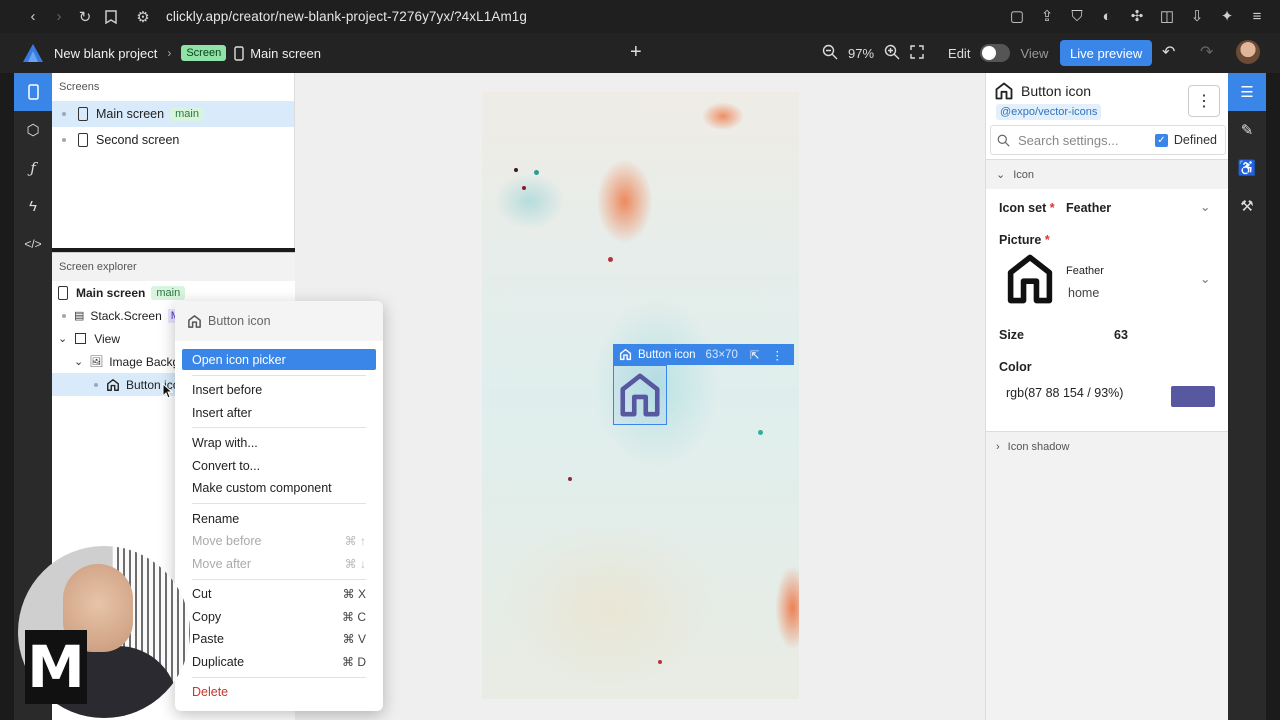 This screenshot has width=1280, height=720. What do you see at coordinates (279, 412) in the screenshot?
I see `menu-insert-after: Insert after` at bounding box center [279, 412].